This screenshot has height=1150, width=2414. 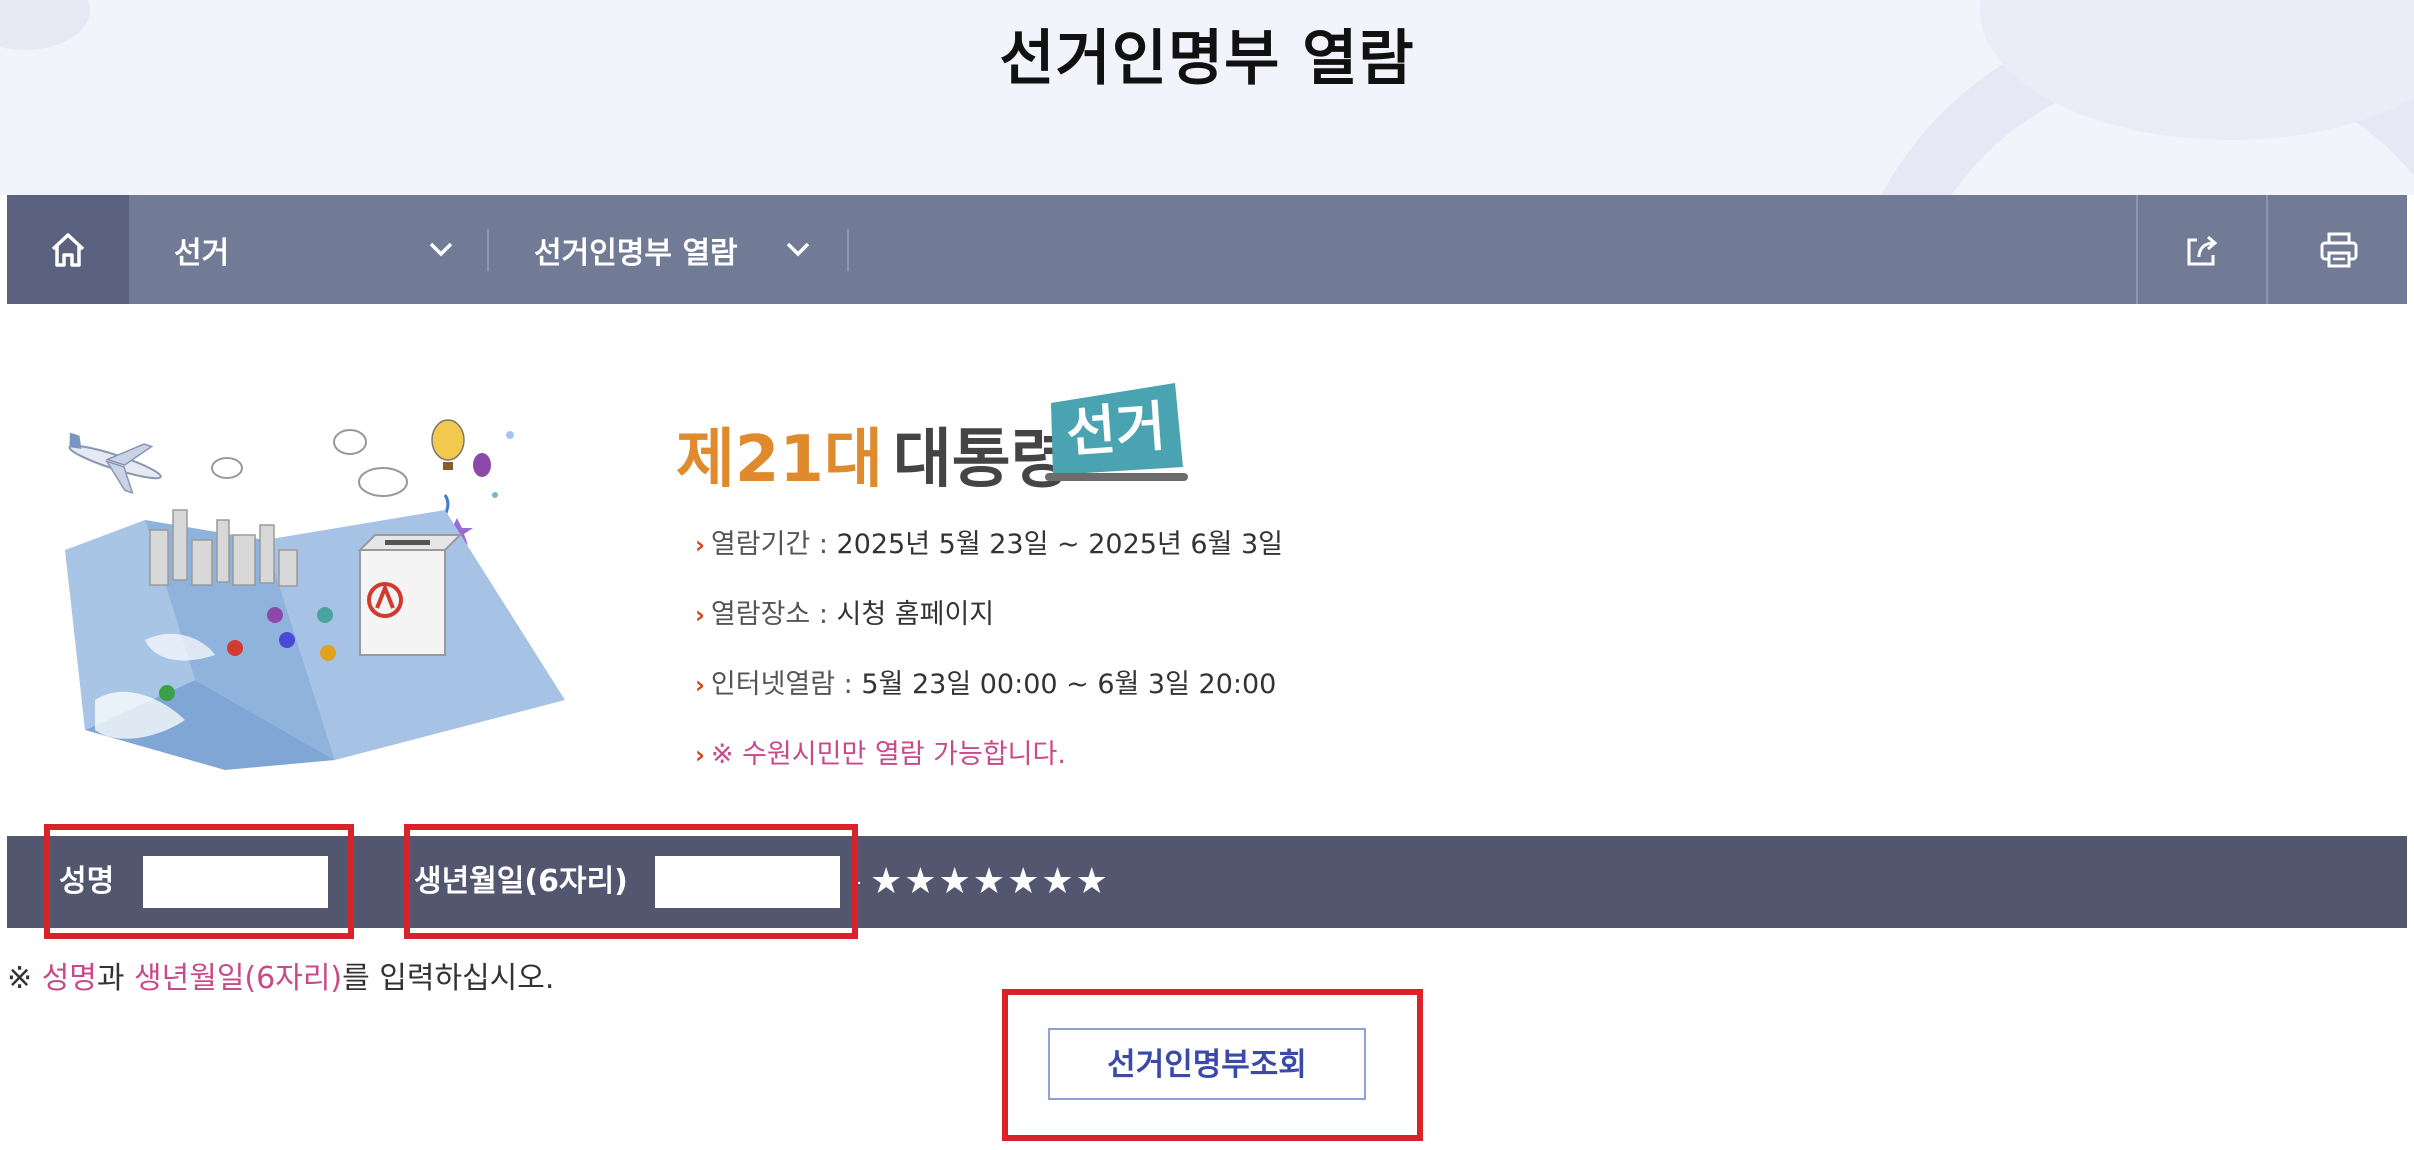 I want to click on info-place: › 열람장소 : 시청 홈페이지, so click(x=844, y=611).